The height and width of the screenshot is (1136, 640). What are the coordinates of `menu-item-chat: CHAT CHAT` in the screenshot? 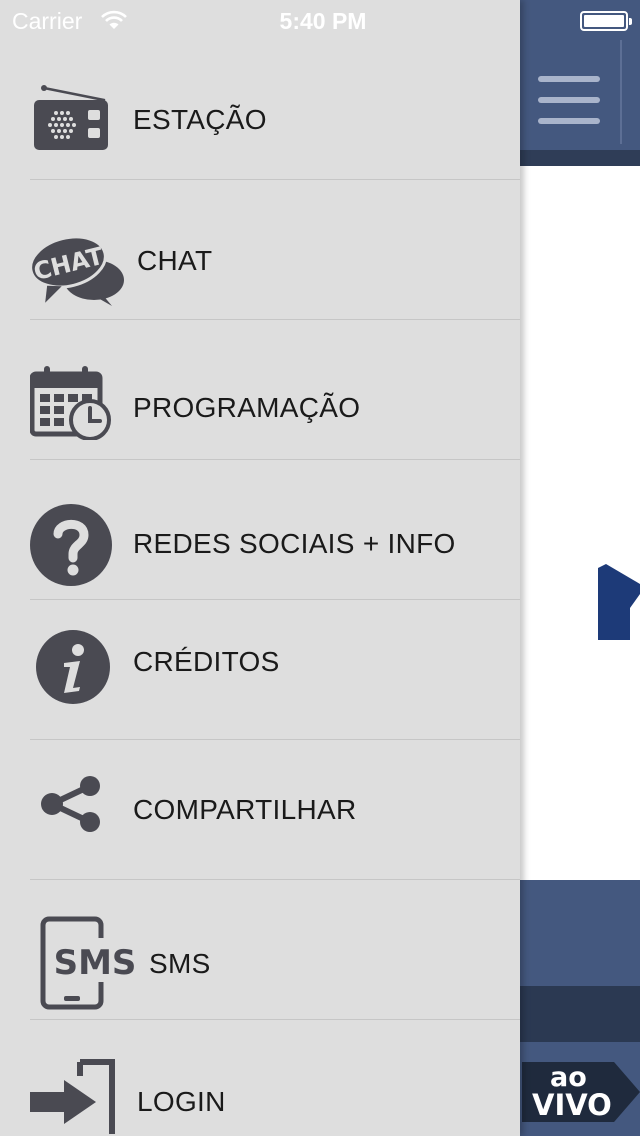 It's located at (260, 250).